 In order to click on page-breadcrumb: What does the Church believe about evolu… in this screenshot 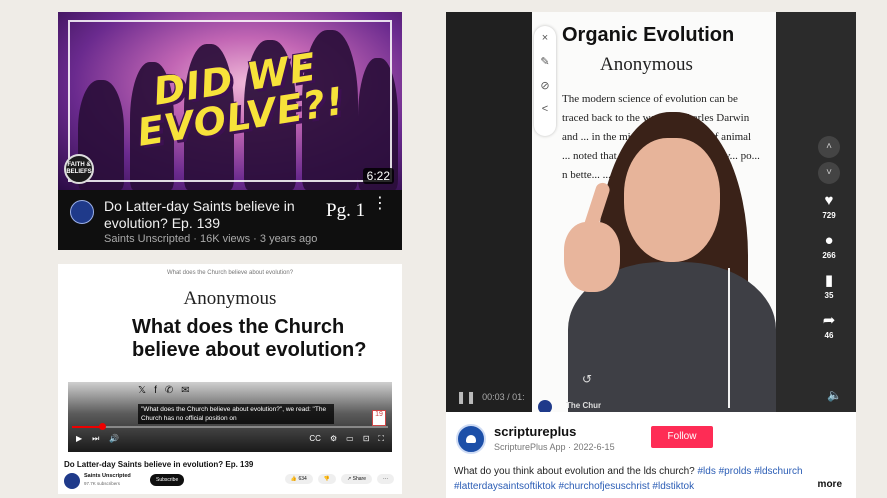, I will do `click(230, 273)`.